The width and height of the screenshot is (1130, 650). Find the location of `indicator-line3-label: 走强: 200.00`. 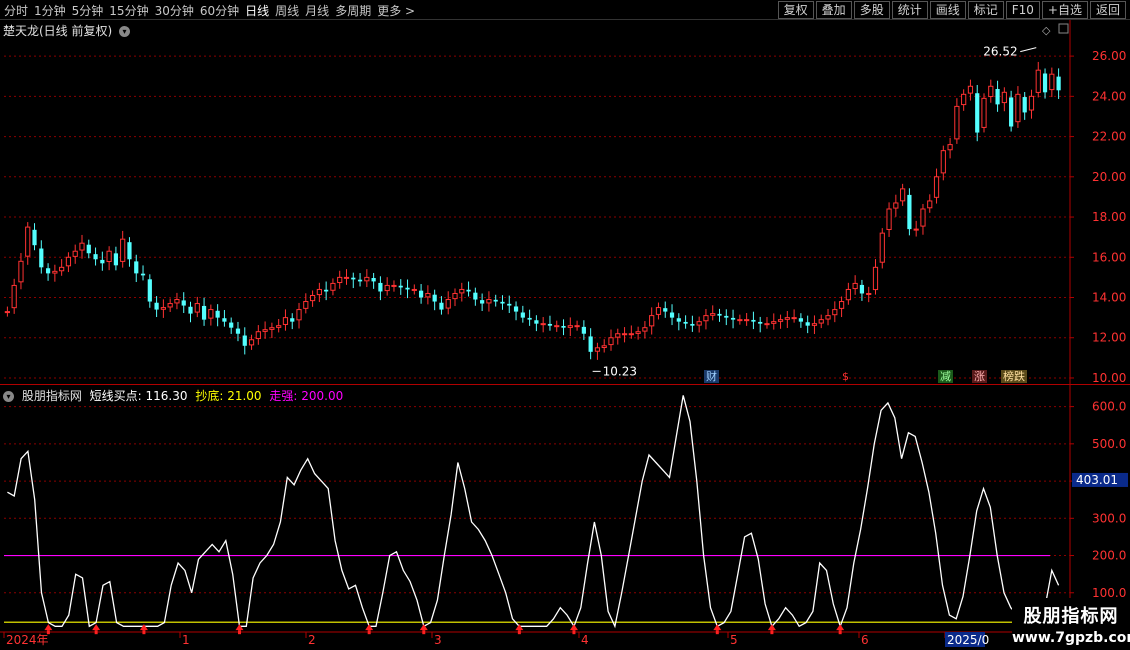

indicator-line3-label: 走强: 200.00 is located at coordinates (306, 396).